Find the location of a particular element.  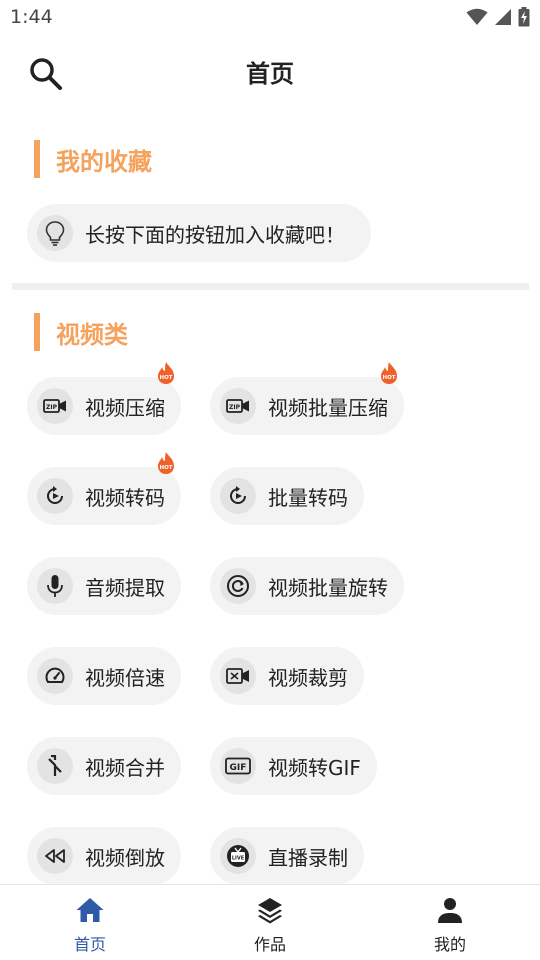

nav-item-works: 作品 is located at coordinates (270, 922).